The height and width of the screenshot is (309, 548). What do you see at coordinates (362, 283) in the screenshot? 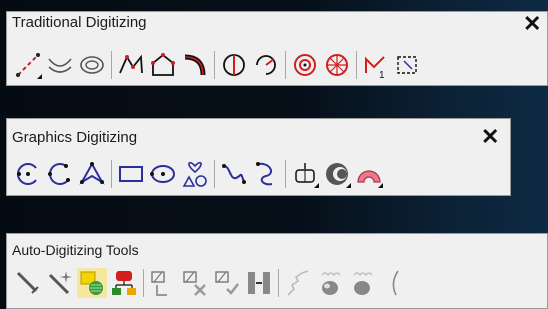
I see `apple2-icon` at bounding box center [362, 283].